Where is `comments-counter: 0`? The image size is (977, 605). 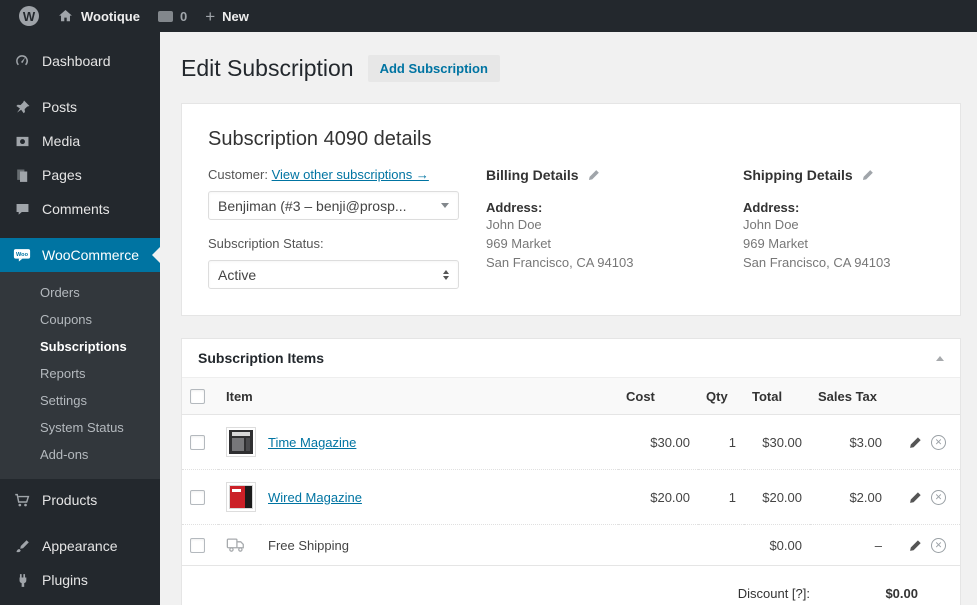
comments-counter: 0 is located at coordinates (172, 16).